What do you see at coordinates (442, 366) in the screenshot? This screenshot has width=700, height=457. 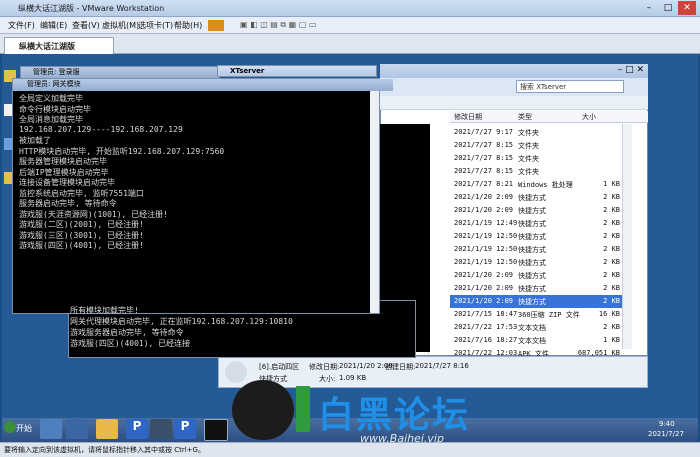 I see `detail-created: 2021/7/27 8:16` at bounding box center [442, 366].